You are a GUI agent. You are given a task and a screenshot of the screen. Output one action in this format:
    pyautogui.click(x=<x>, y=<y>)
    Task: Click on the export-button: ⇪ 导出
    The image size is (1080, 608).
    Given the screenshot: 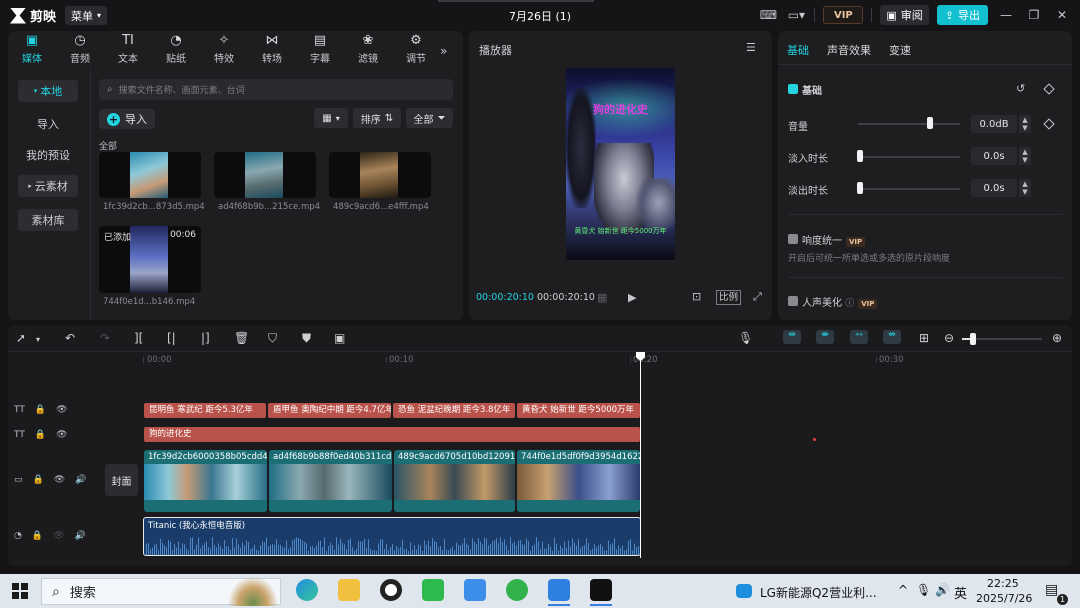 What is the action you would take?
    pyautogui.click(x=962, y=15)
    